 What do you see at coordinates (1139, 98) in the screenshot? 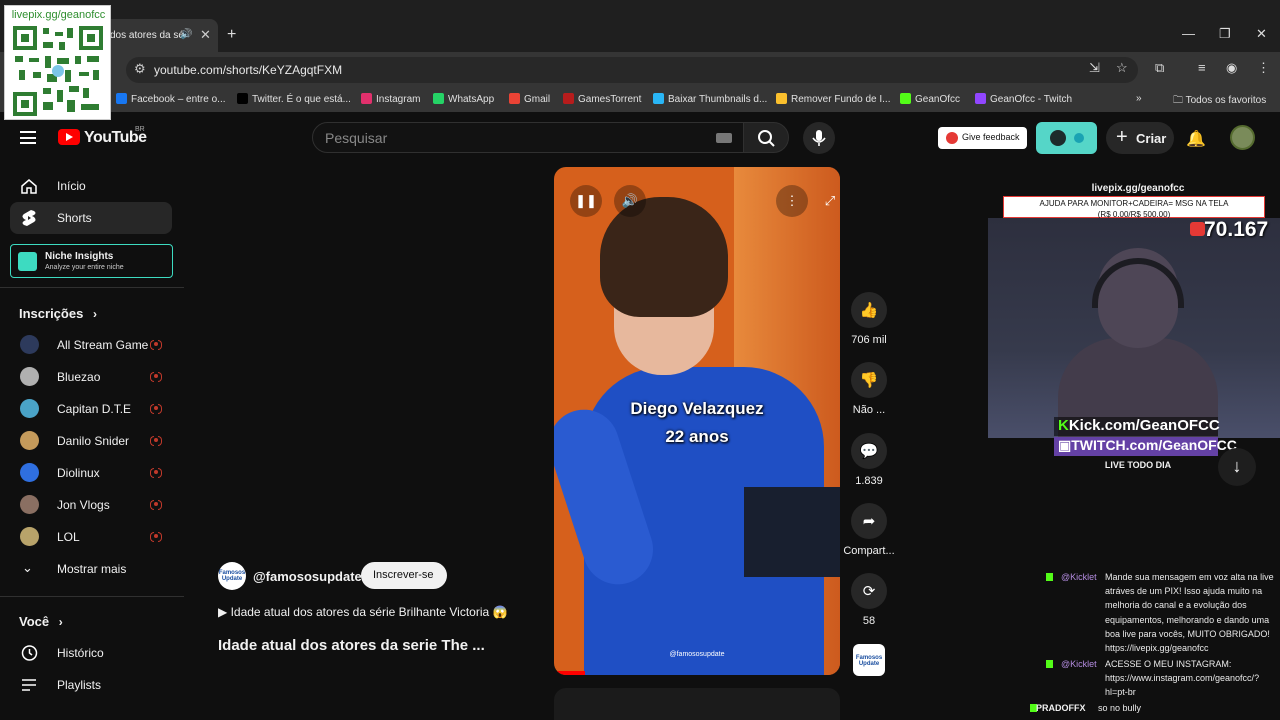
I see `bookmarks-overflow-icon: »` at bounding box center [1139, 98].